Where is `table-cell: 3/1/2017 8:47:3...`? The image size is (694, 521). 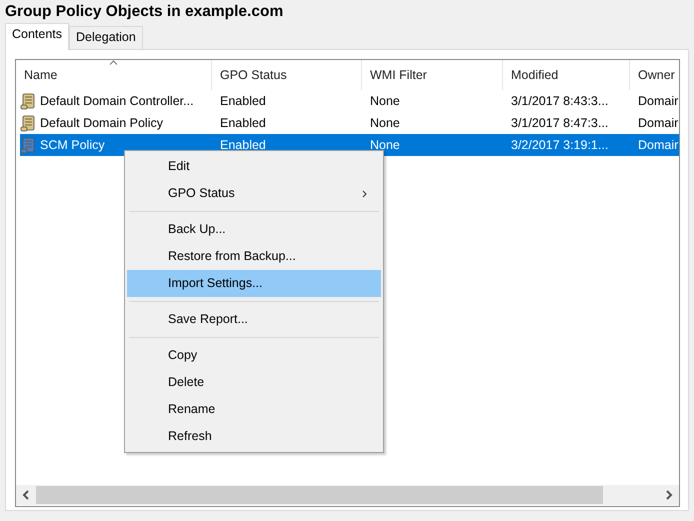 table-cell: 3/1/2017 8:47:3... is located at coordinates (559, 123).